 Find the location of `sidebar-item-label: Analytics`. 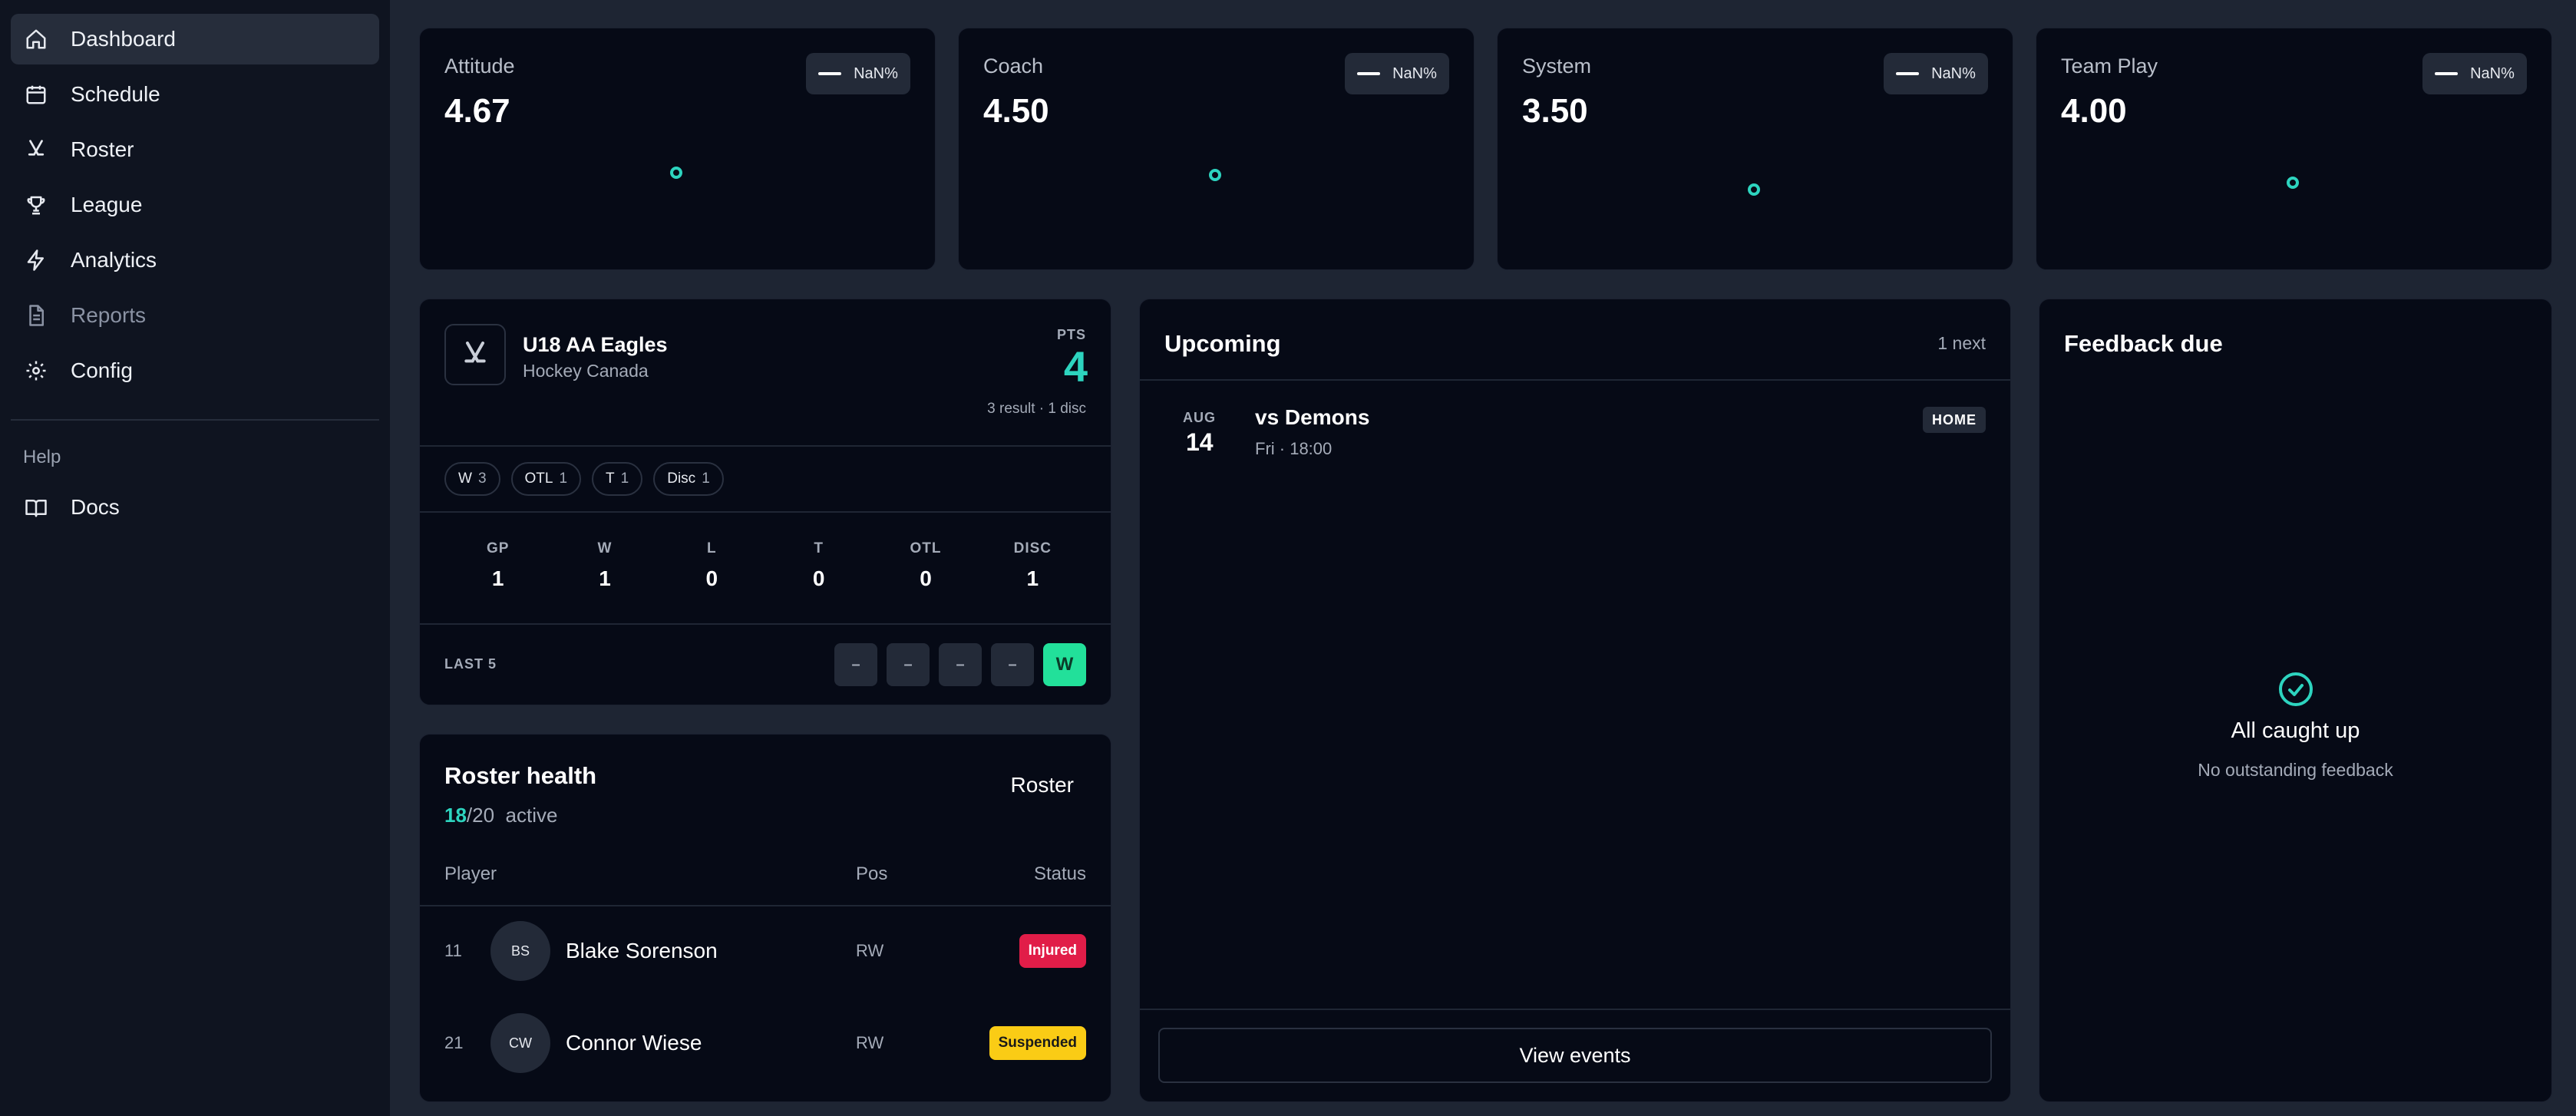

sidebar-item-label: Analytics is located at coordinates (114, 260).